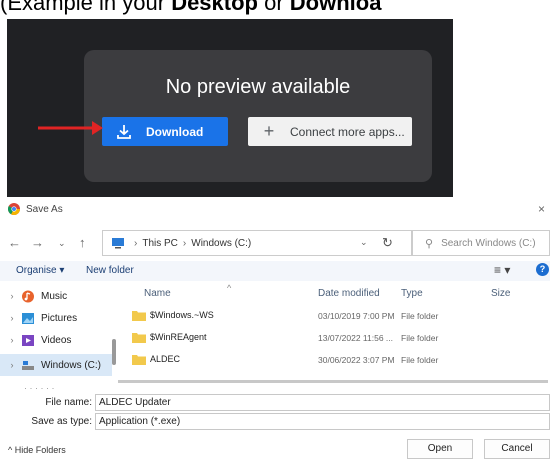 This screenshot has height=459, width=550. I want to click on column-header-date: Date modified, so click(349, 293).